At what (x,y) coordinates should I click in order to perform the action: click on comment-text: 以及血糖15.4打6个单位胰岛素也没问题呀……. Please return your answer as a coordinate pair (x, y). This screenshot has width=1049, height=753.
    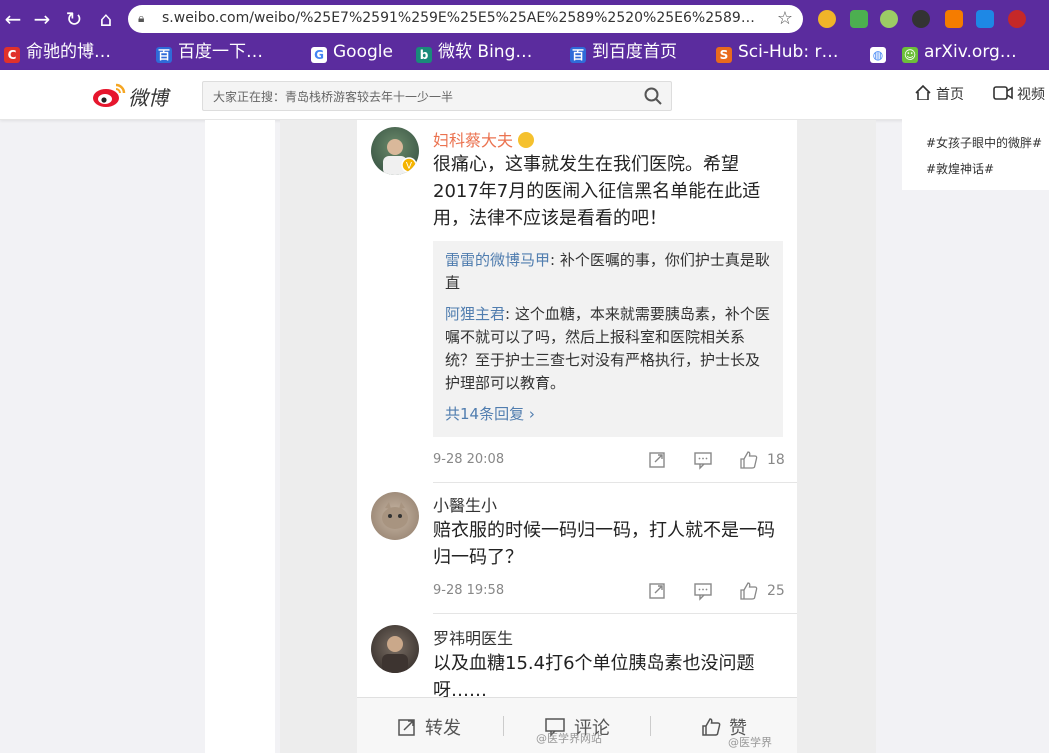
    Looking at the image, I should click on (594, 677).